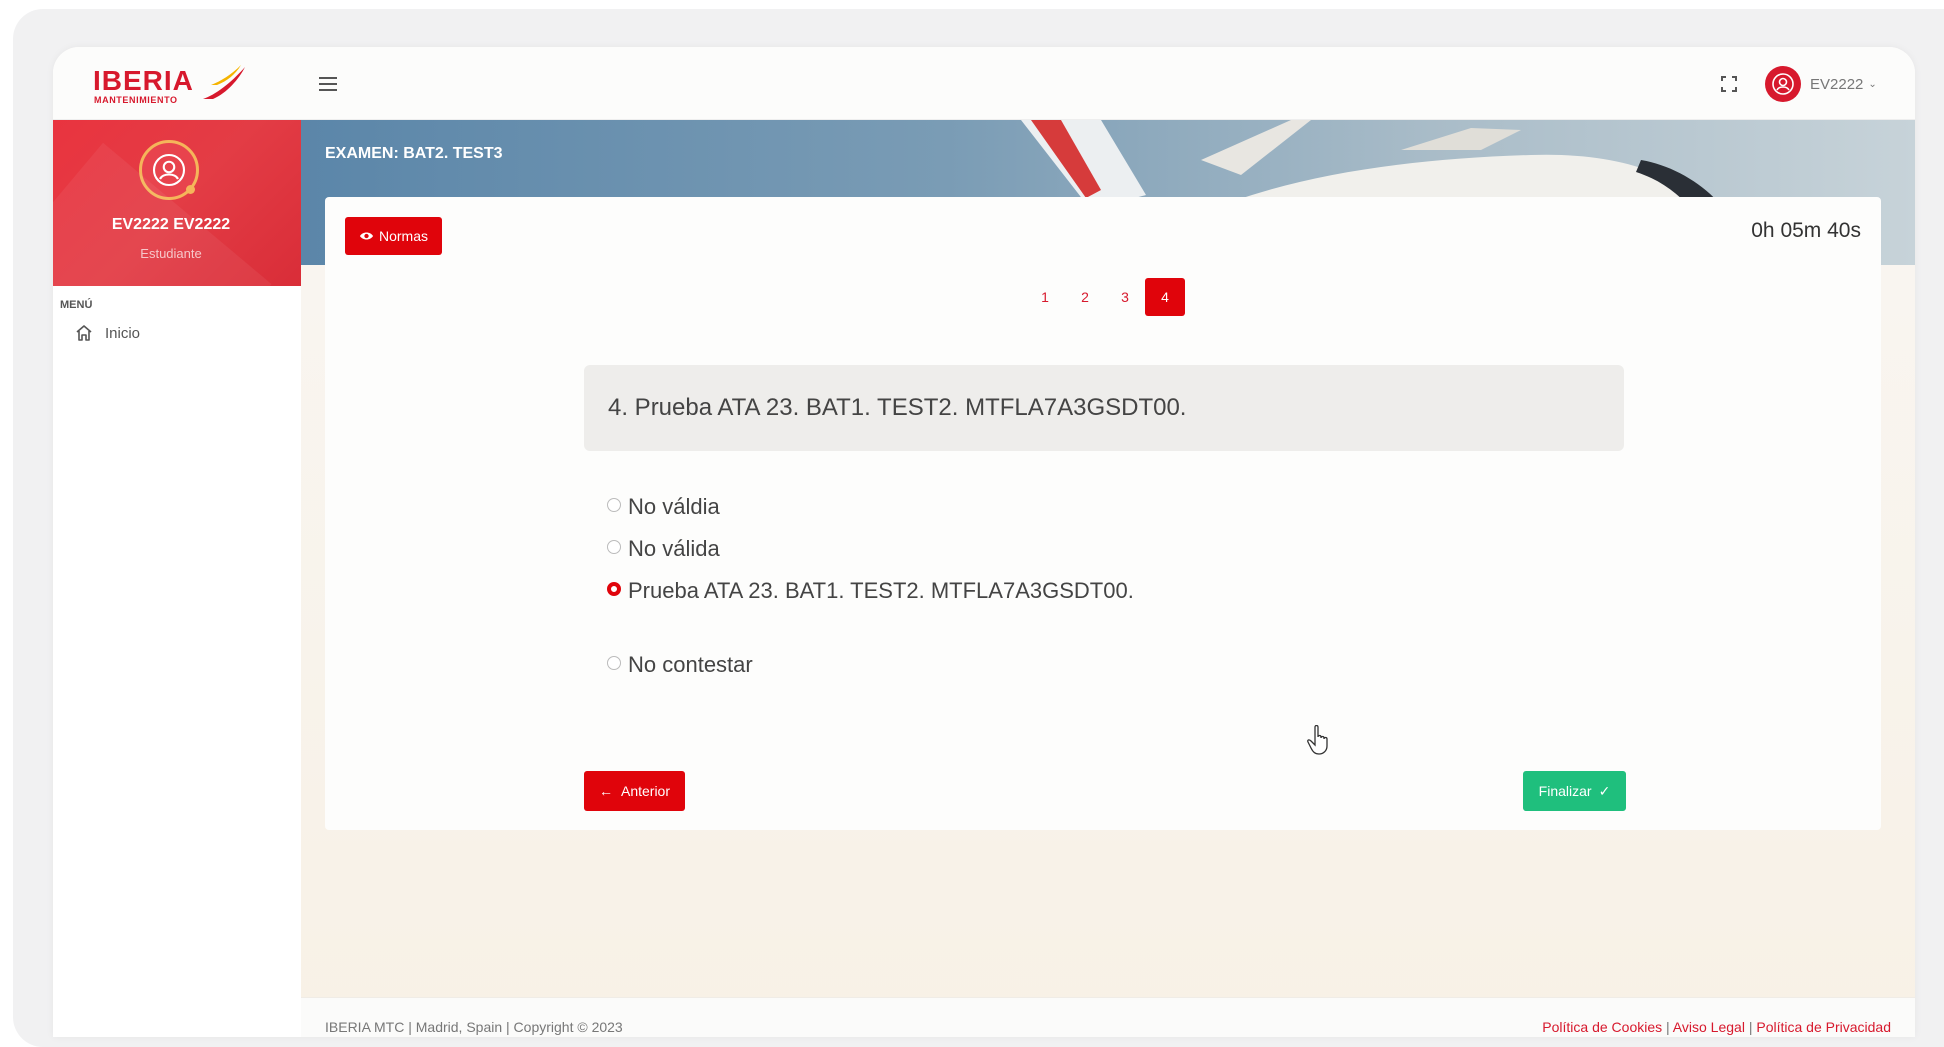 This screenshot has width=1944, height=1047. I want to click on exam-timer: 0h 05m 40s, so click(1806, 230).